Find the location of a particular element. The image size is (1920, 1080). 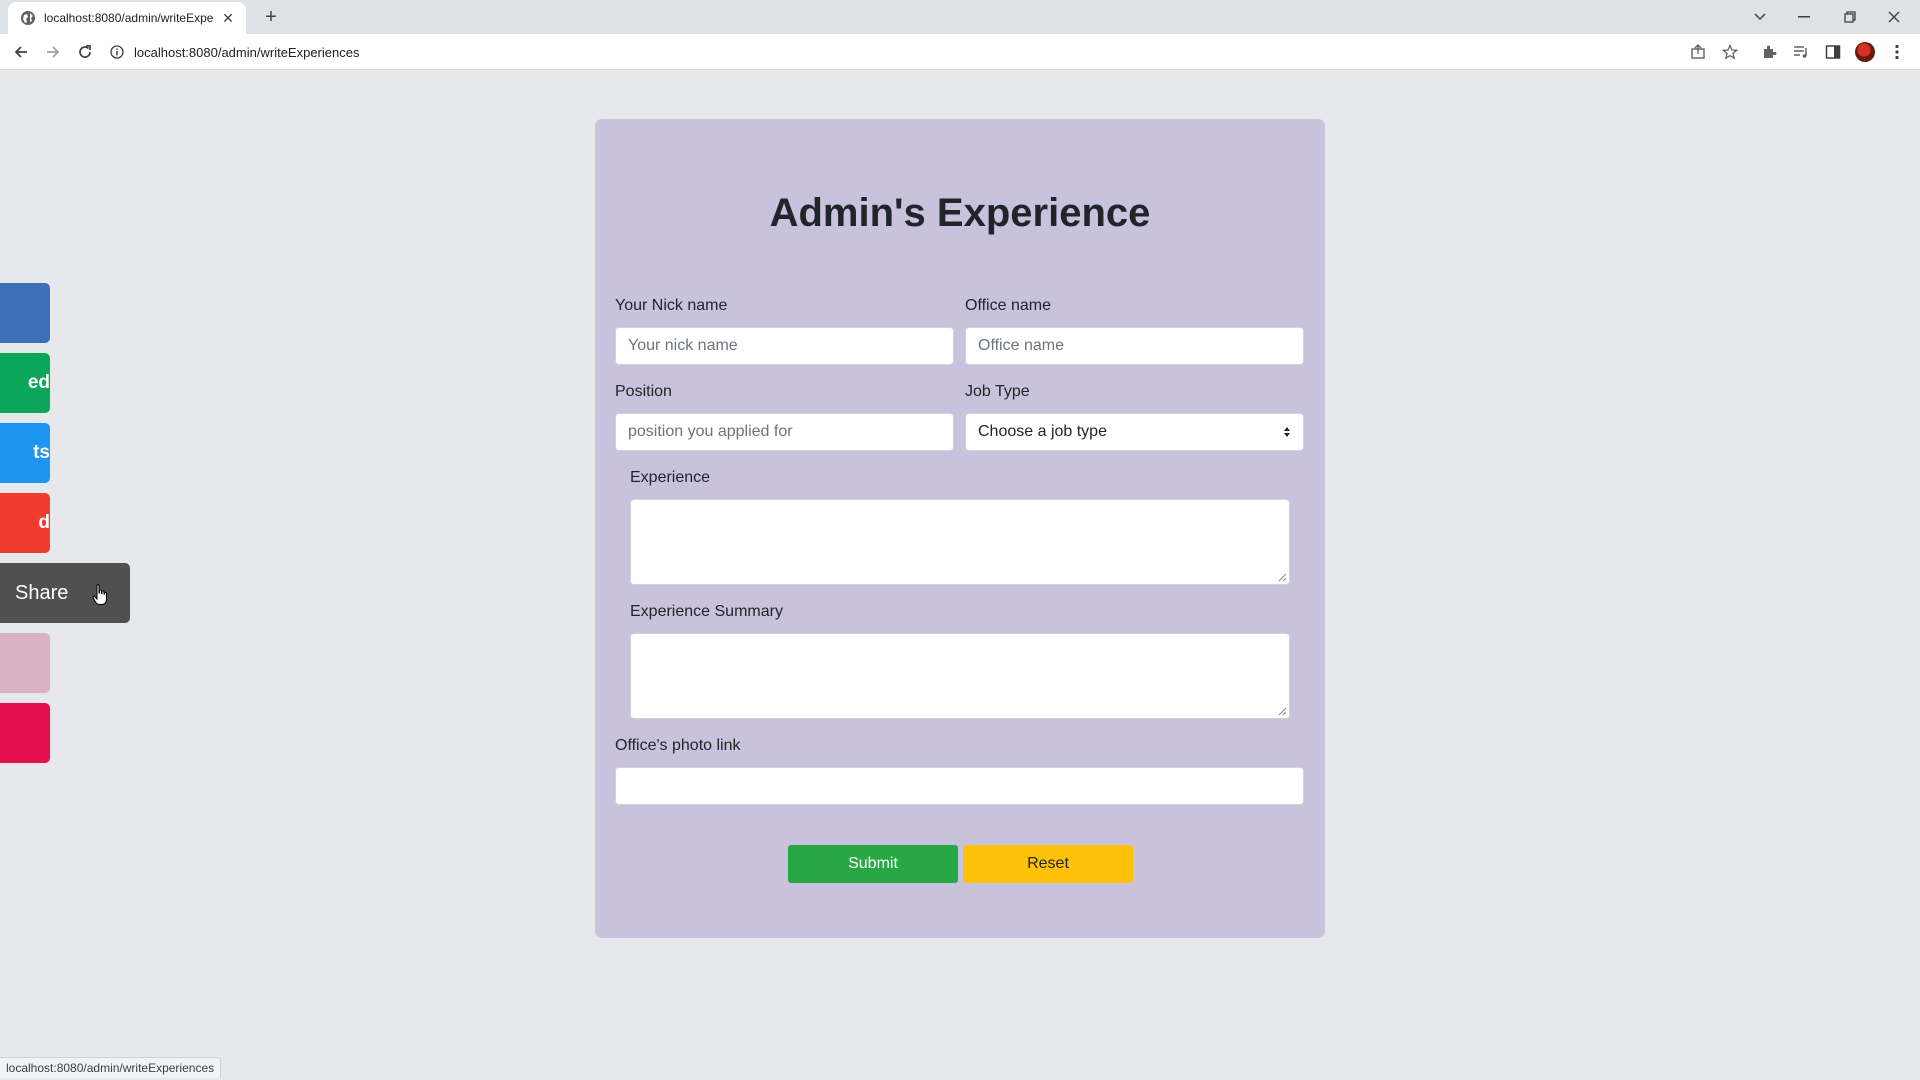

browser-toolbar: localhost:8080/admin/writeExperiences is located at coordinates (960, 52).